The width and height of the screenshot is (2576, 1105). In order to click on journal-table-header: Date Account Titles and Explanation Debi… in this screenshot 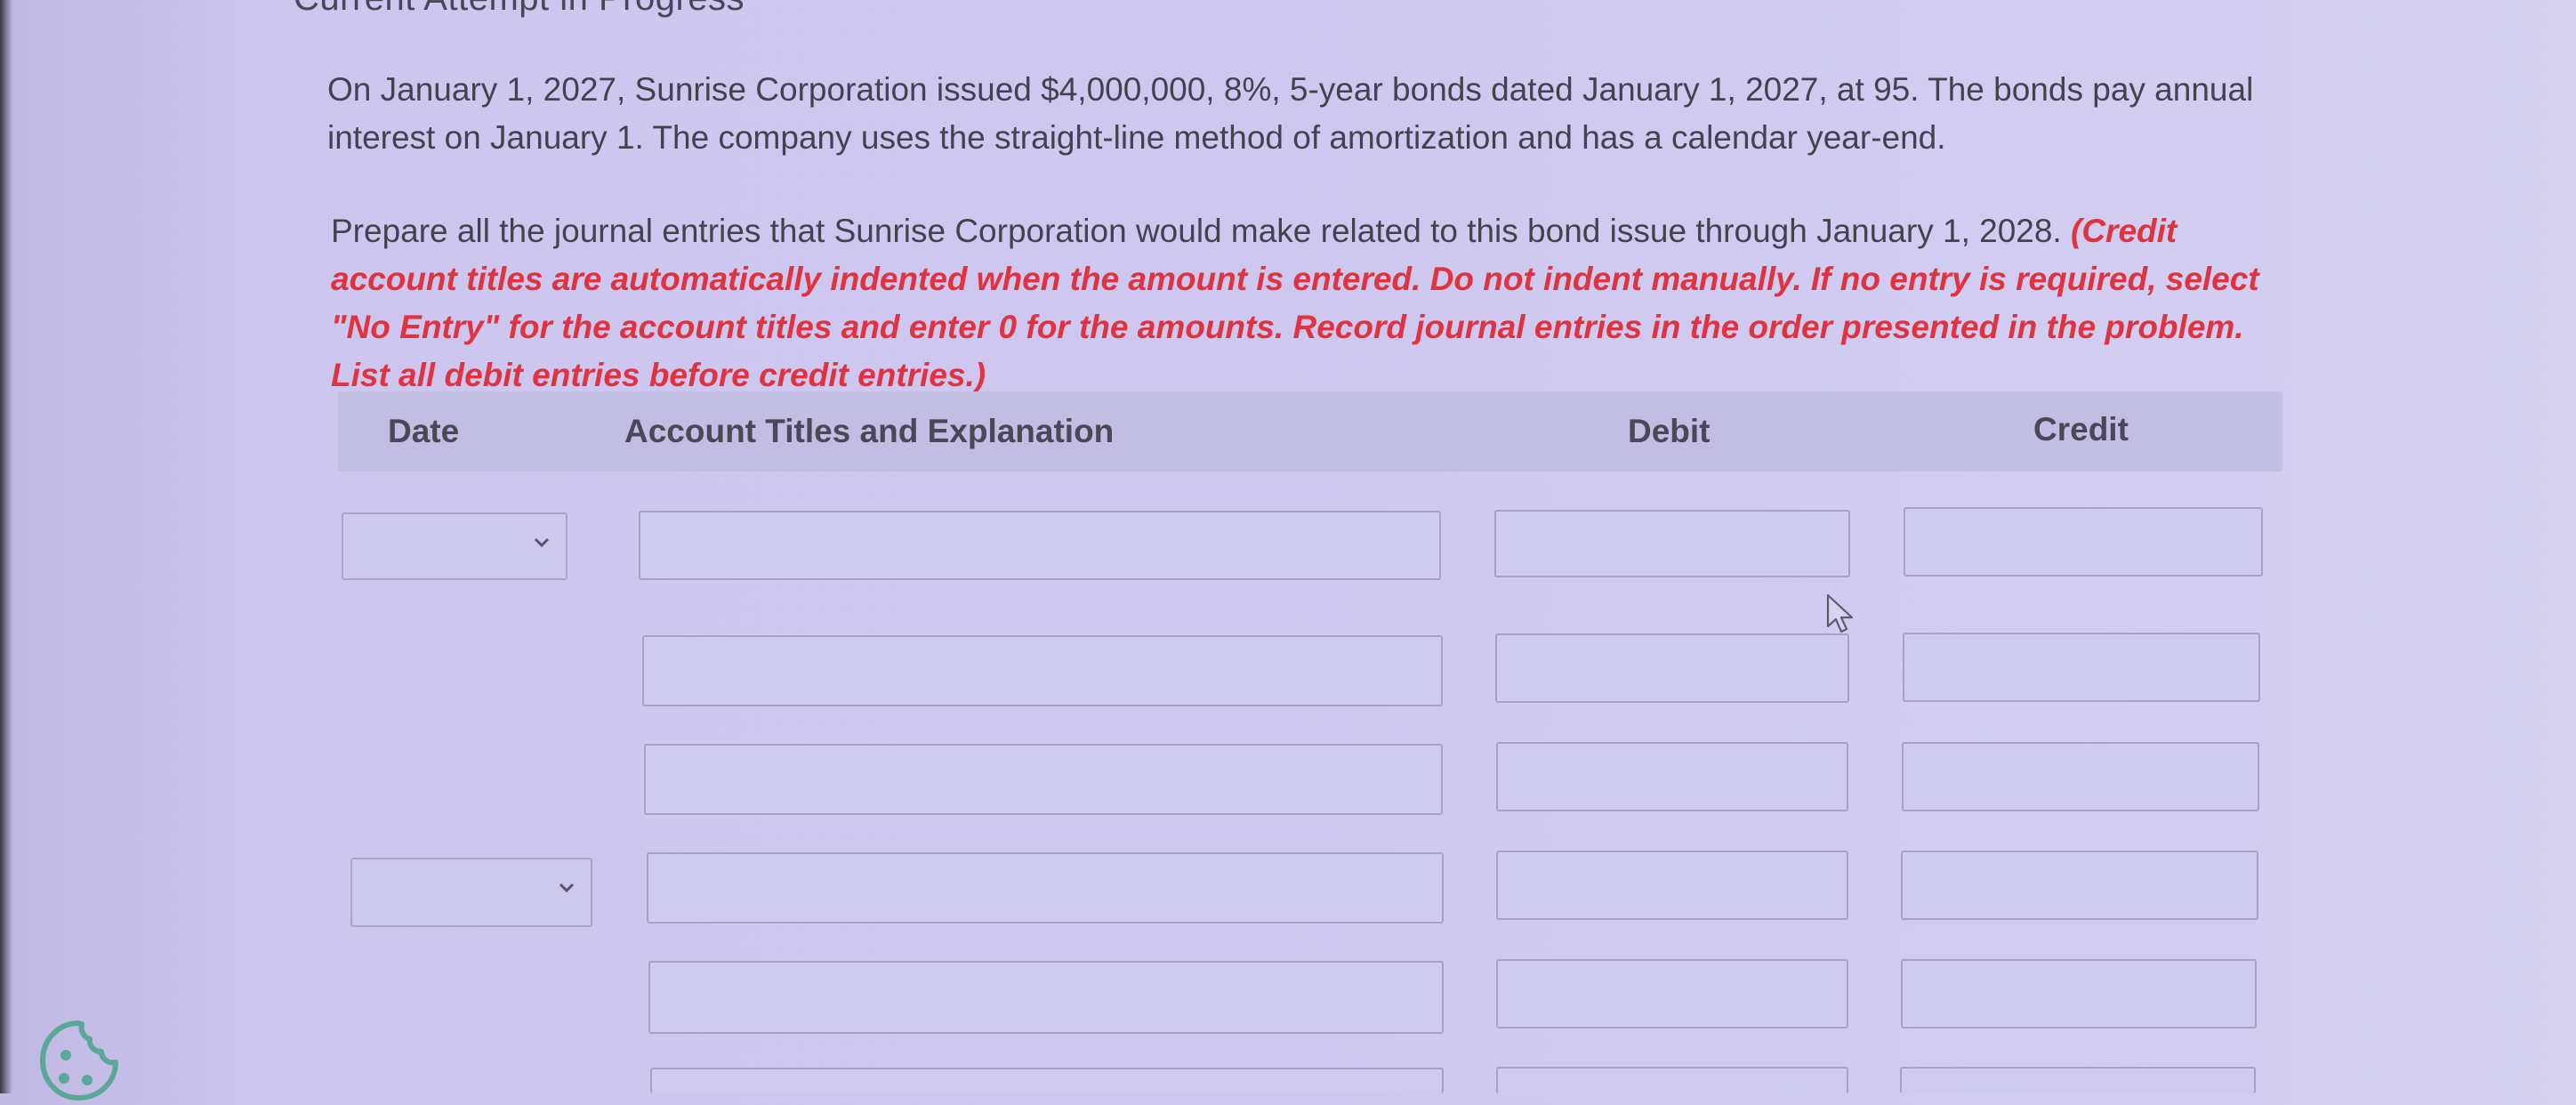, I will do `click(1310, 431)`.